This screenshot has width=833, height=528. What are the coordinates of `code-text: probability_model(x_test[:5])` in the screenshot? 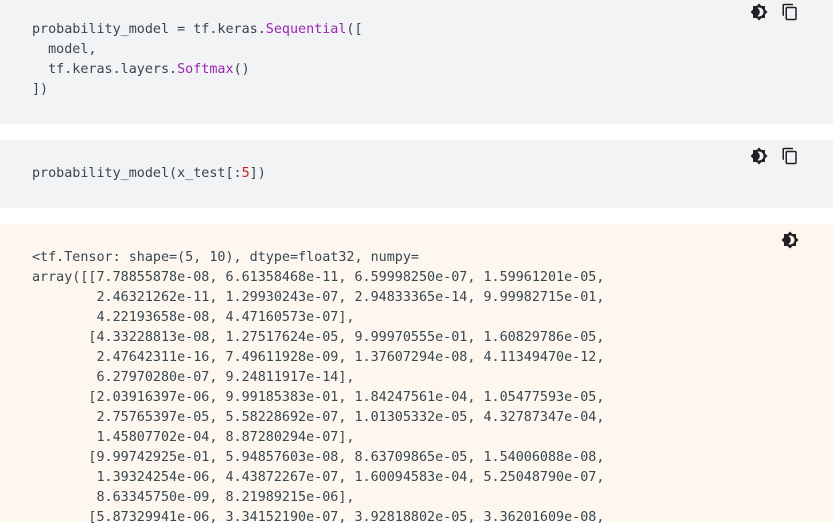 It's located at (149, 173).